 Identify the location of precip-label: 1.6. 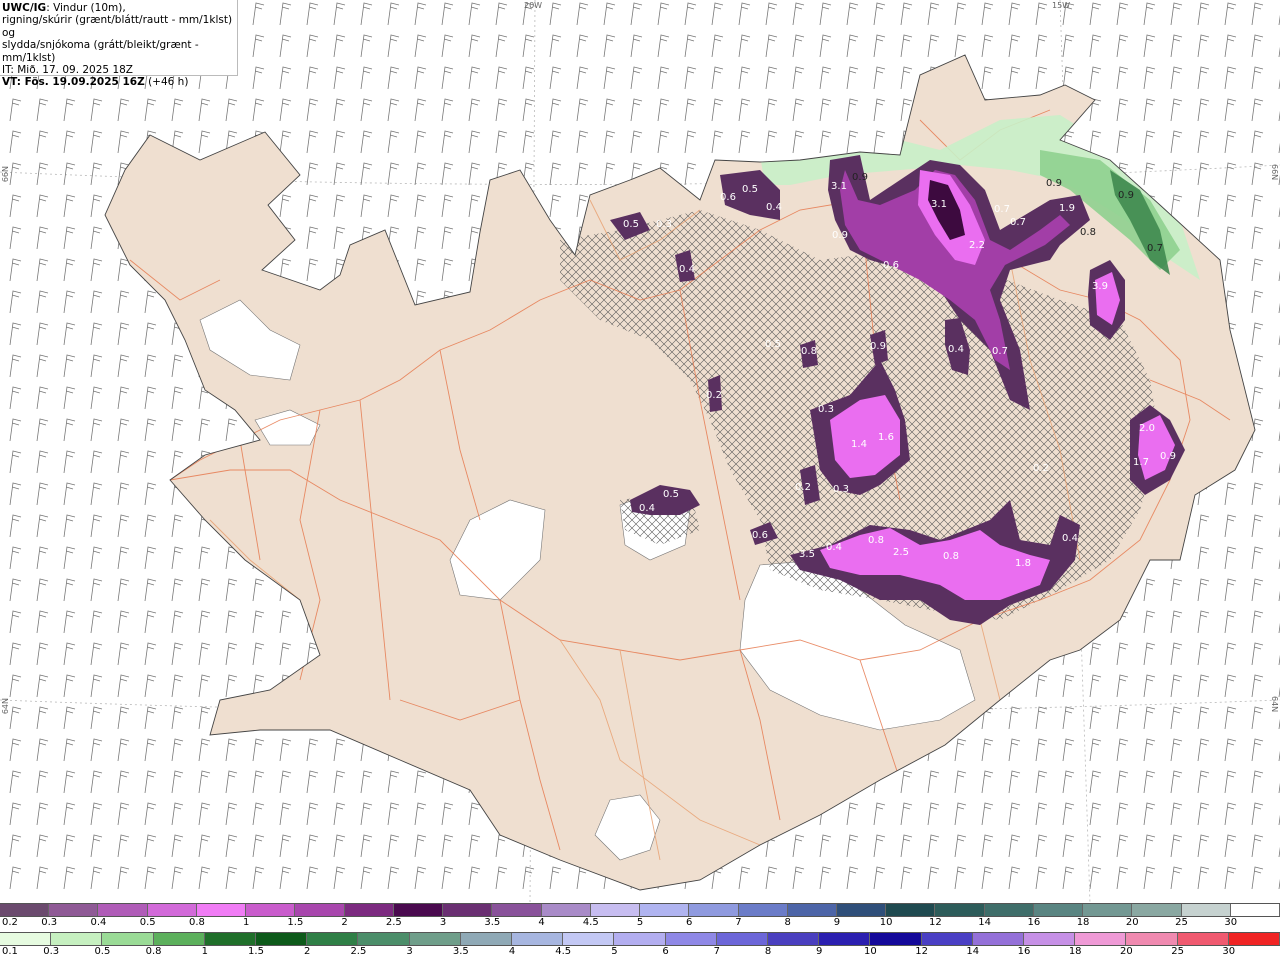
(886, 437).